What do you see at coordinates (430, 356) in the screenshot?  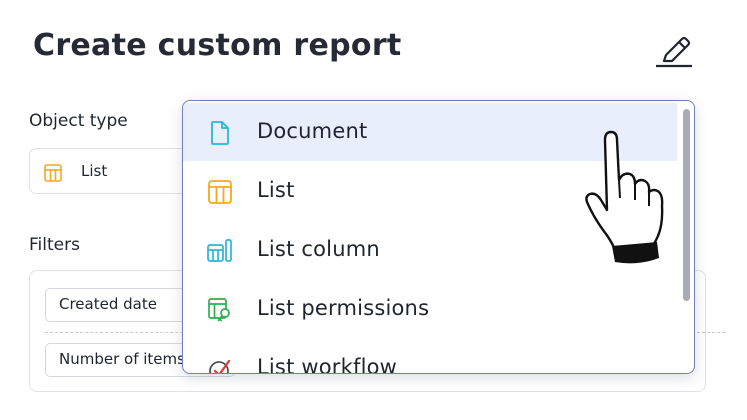 I see `option-list-workflow: List workflow` at bounding box center [430, 356].